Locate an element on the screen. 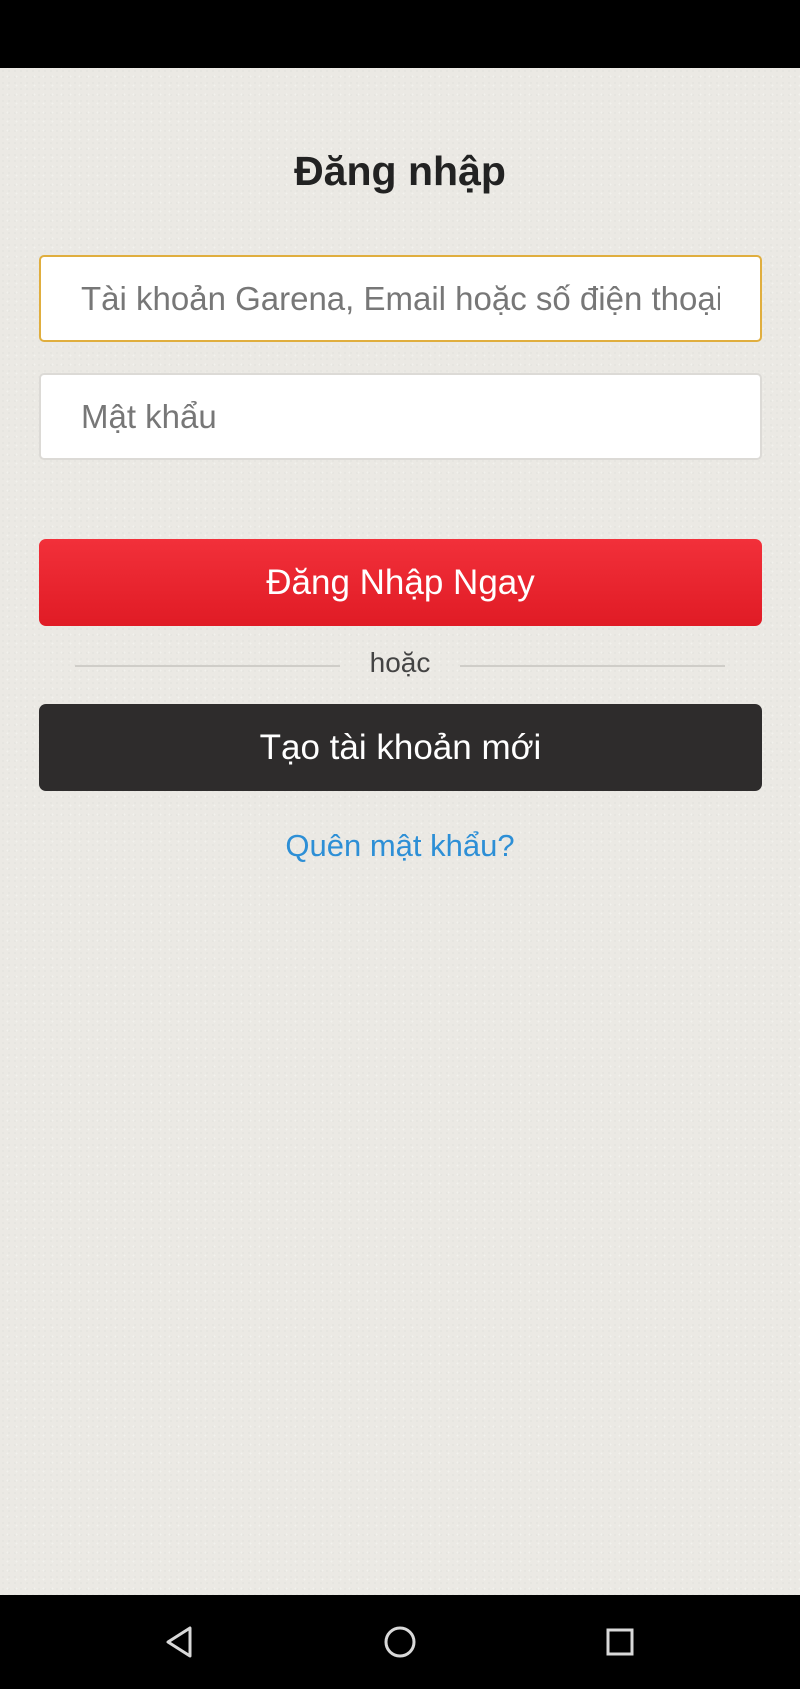 This screenshot has width=800, height=1689. divider-text: hoặc is located at coordinates (400, 662).